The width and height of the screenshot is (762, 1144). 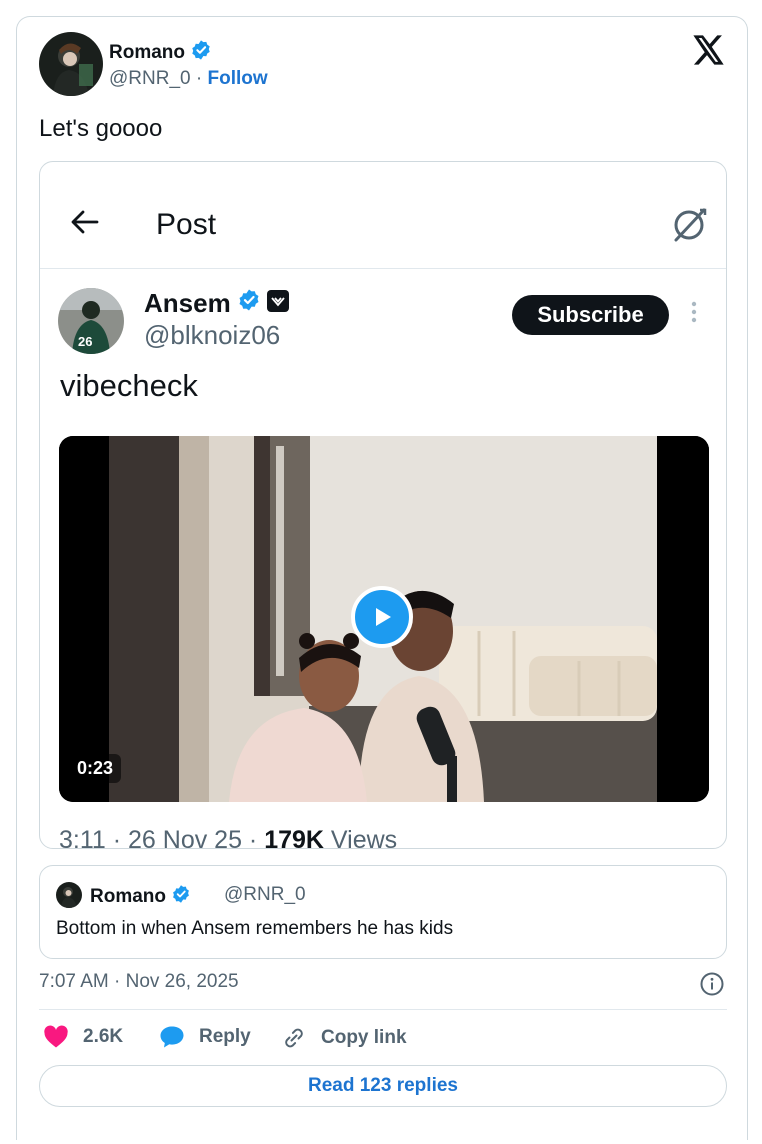 I want to click on author-handle-row: @RNR_0 · Follow, so click(x=188, y=79).